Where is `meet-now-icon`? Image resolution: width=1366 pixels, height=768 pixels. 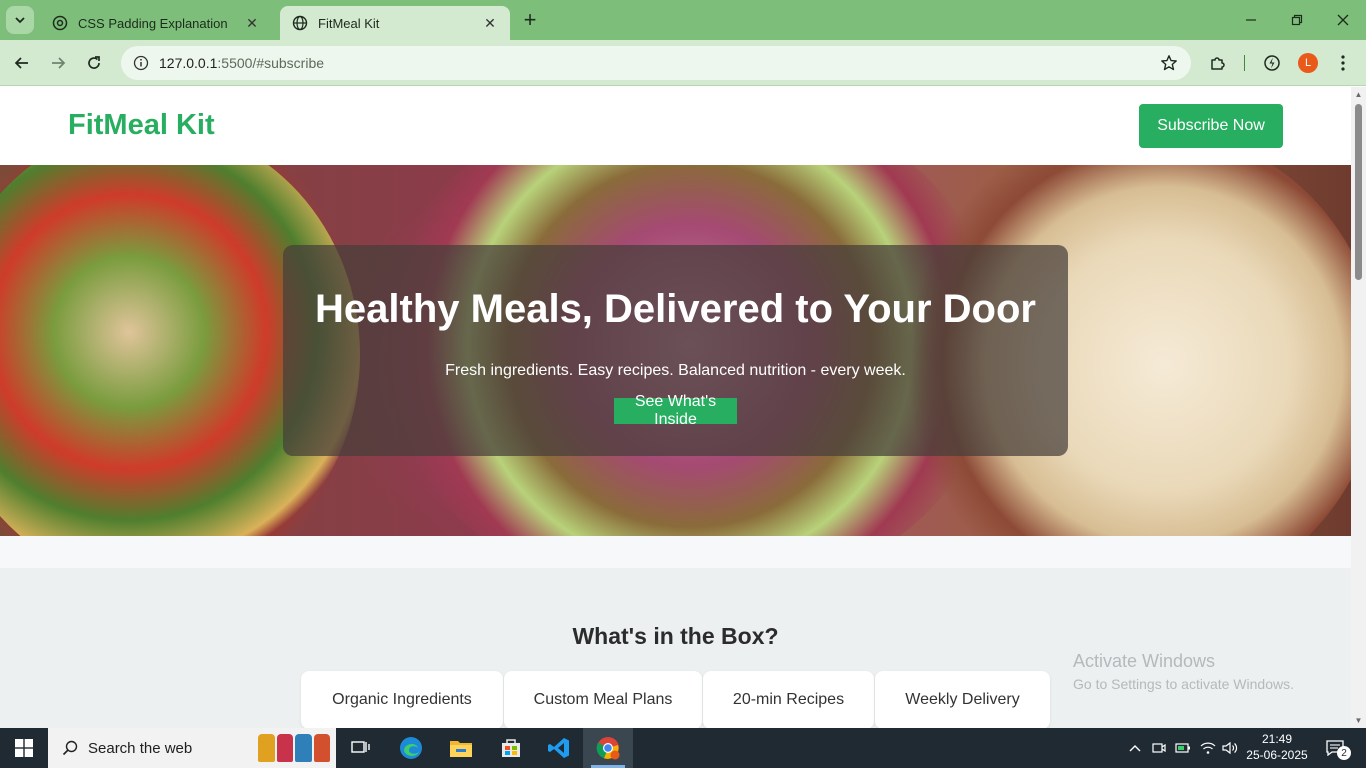
meet-now-icon is located at coordinates (1159, 748).